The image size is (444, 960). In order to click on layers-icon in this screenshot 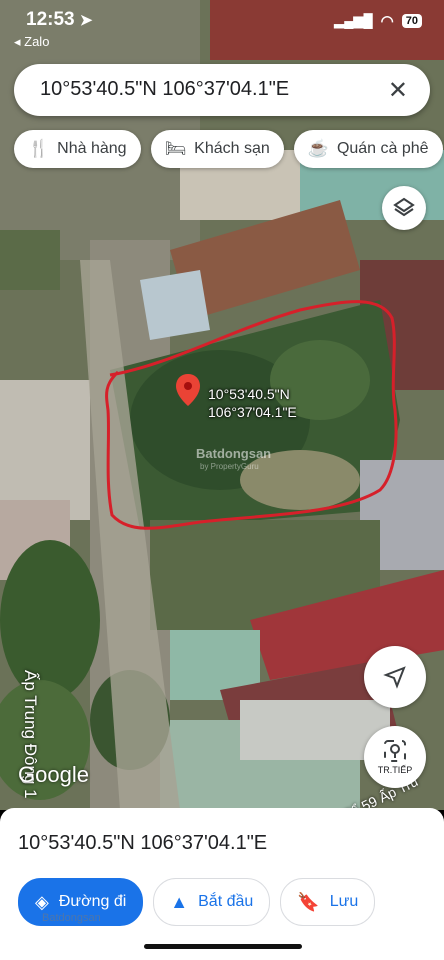, I will do `click(404, 207)`.